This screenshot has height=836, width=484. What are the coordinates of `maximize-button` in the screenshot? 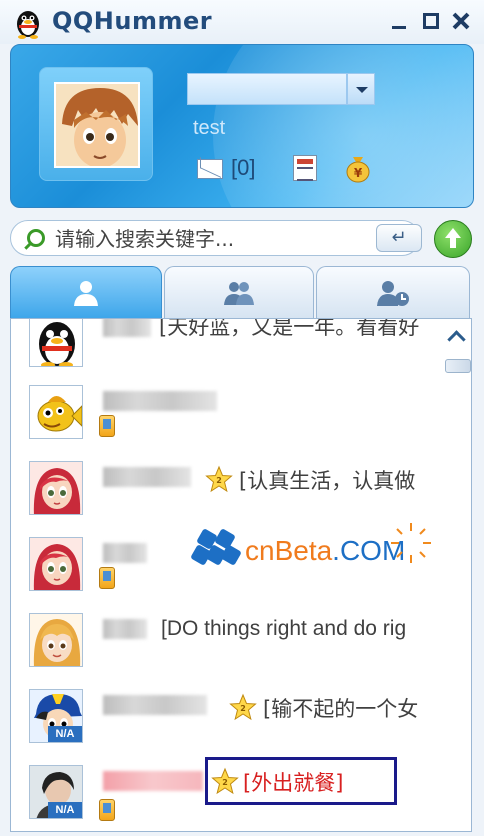 It's located at (431, 21).